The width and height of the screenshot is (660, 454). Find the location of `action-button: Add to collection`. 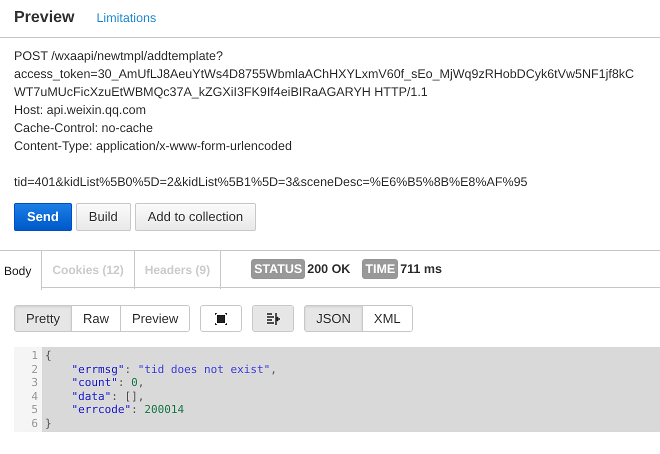

action-button: Add to collection is located at coordinates (195, 217).